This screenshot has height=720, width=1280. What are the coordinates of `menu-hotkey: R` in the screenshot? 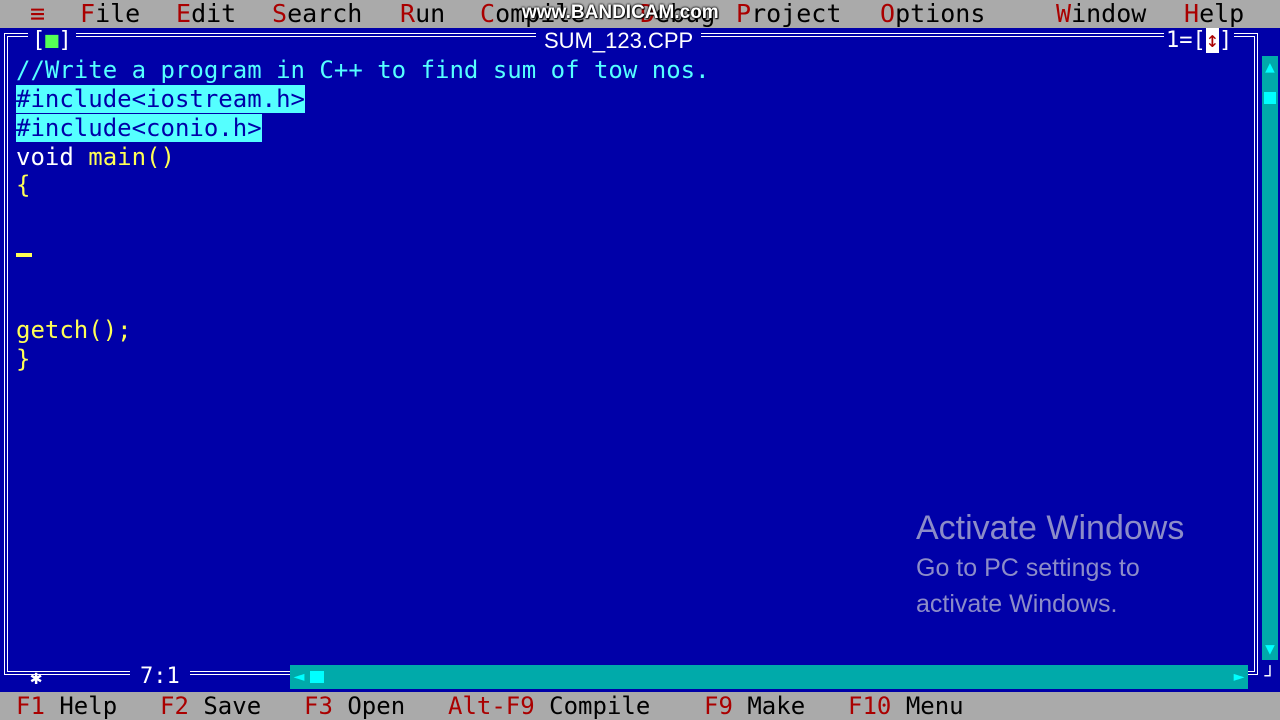 It's located at (408, 14).